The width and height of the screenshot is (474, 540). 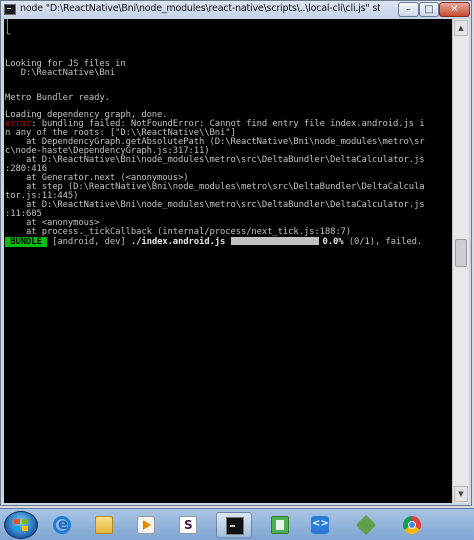 What do you see at coordinates (60, 73) in the screenshot?
I see `console-line: D:\ReactNative\Bni` at bounding box center [60, 73].